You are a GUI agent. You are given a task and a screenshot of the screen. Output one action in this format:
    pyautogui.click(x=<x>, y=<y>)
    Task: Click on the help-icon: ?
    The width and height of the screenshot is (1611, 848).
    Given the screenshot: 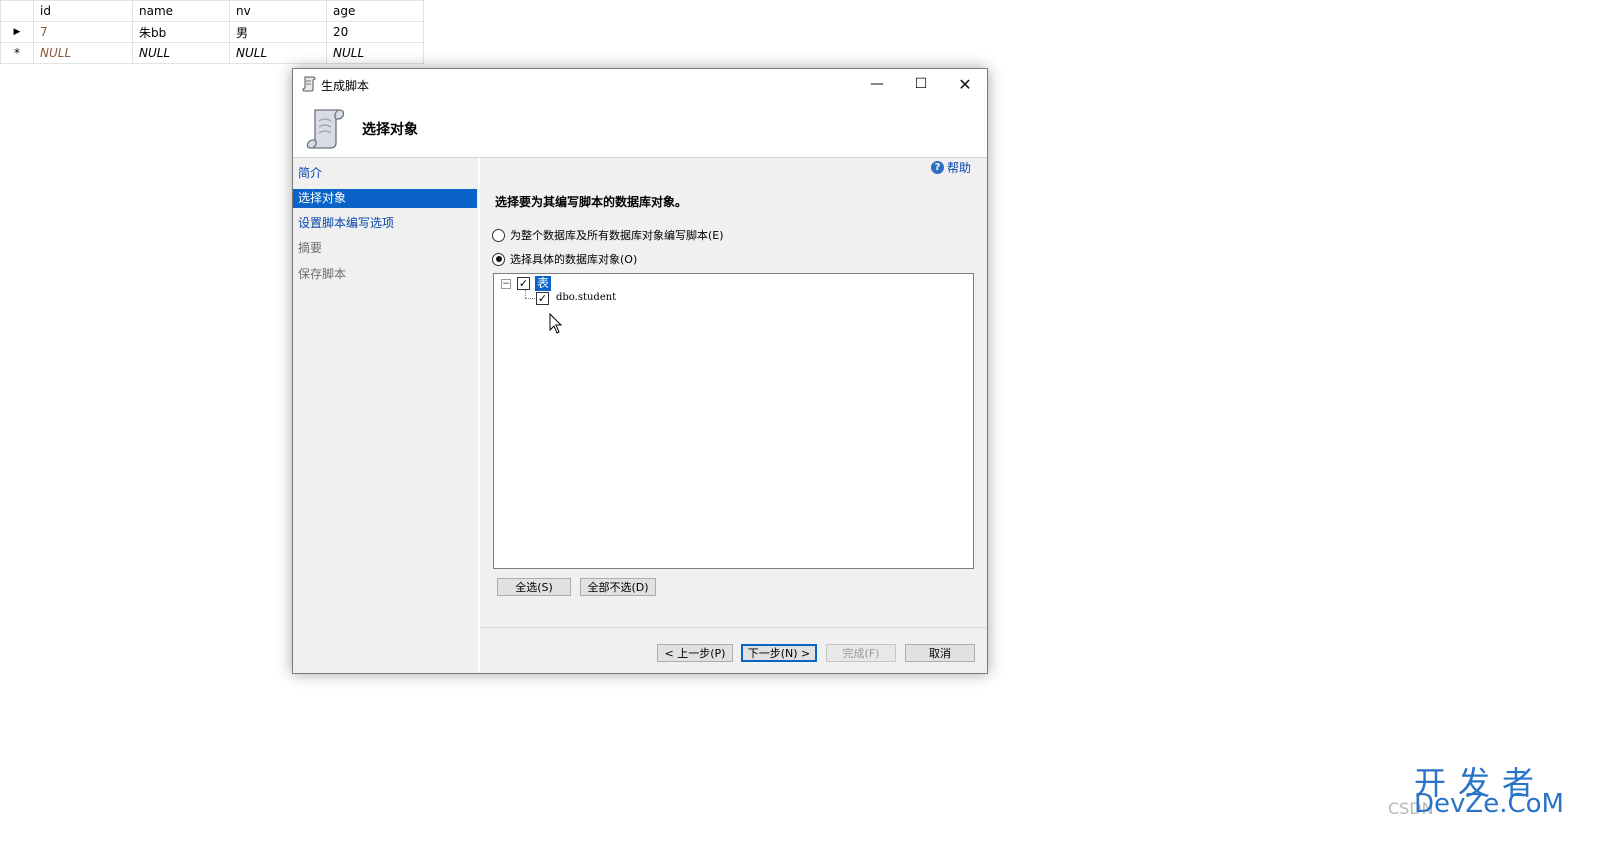 What is the action you would take?
    pyautogui.click(x=937, y=167)
    